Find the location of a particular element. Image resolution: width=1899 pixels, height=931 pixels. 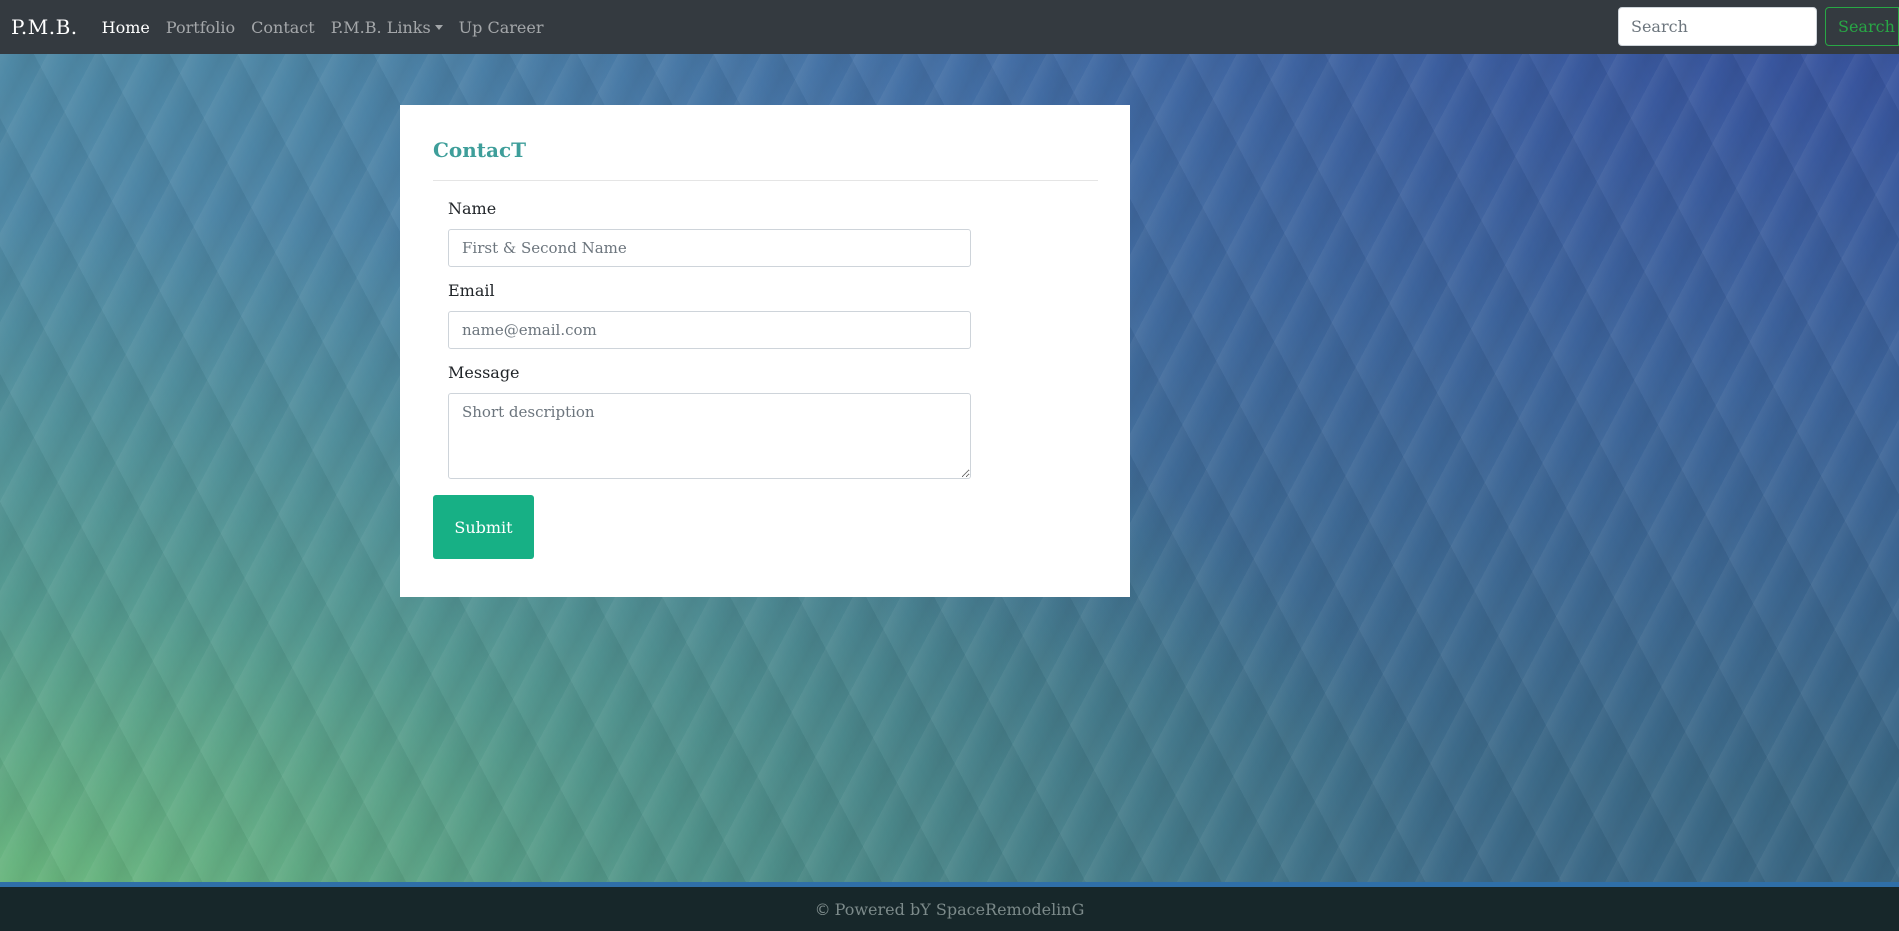

nav-link-home: Home is located at coordinates (126, 27).